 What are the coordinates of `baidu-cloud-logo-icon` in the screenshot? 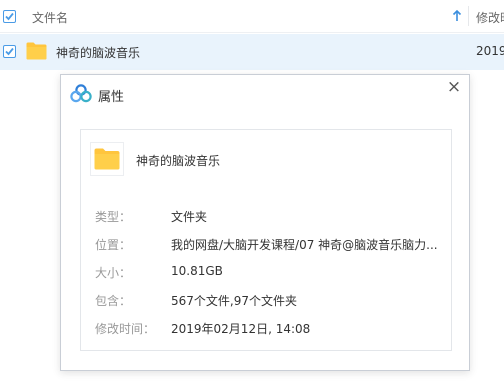 It's located at (81, 93).